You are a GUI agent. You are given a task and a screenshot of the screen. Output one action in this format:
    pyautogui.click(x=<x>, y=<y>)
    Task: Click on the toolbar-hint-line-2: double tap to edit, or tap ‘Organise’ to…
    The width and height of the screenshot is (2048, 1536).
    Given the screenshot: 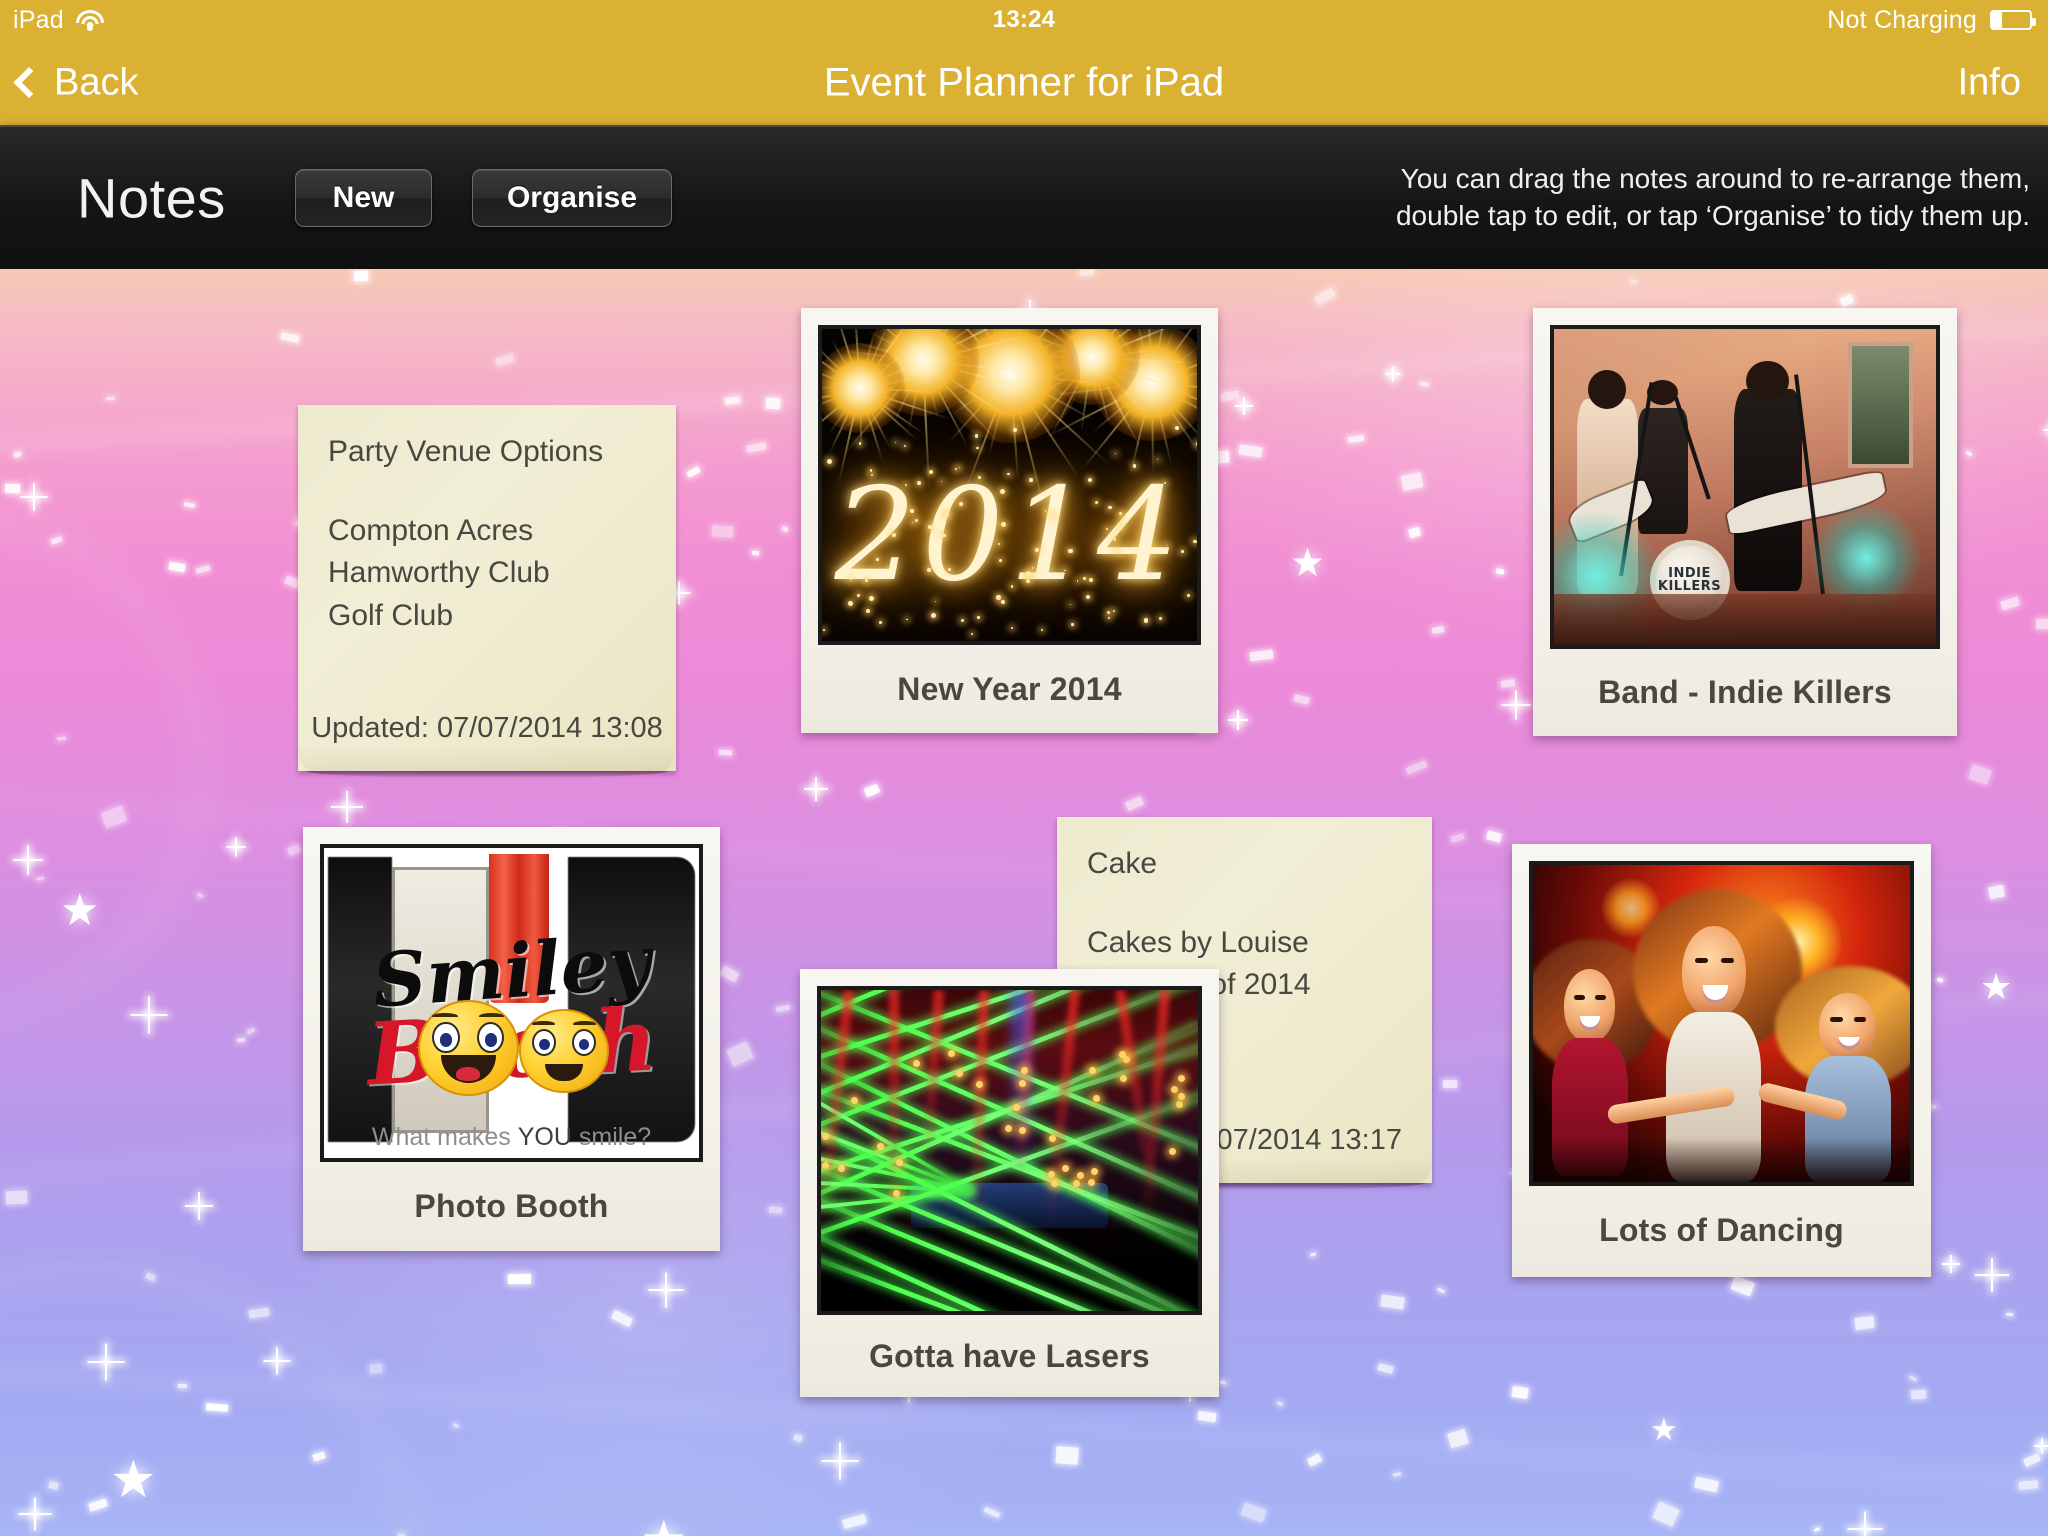 What is the action you would take?
    pyautogui.click(x=1712, y=215)
    